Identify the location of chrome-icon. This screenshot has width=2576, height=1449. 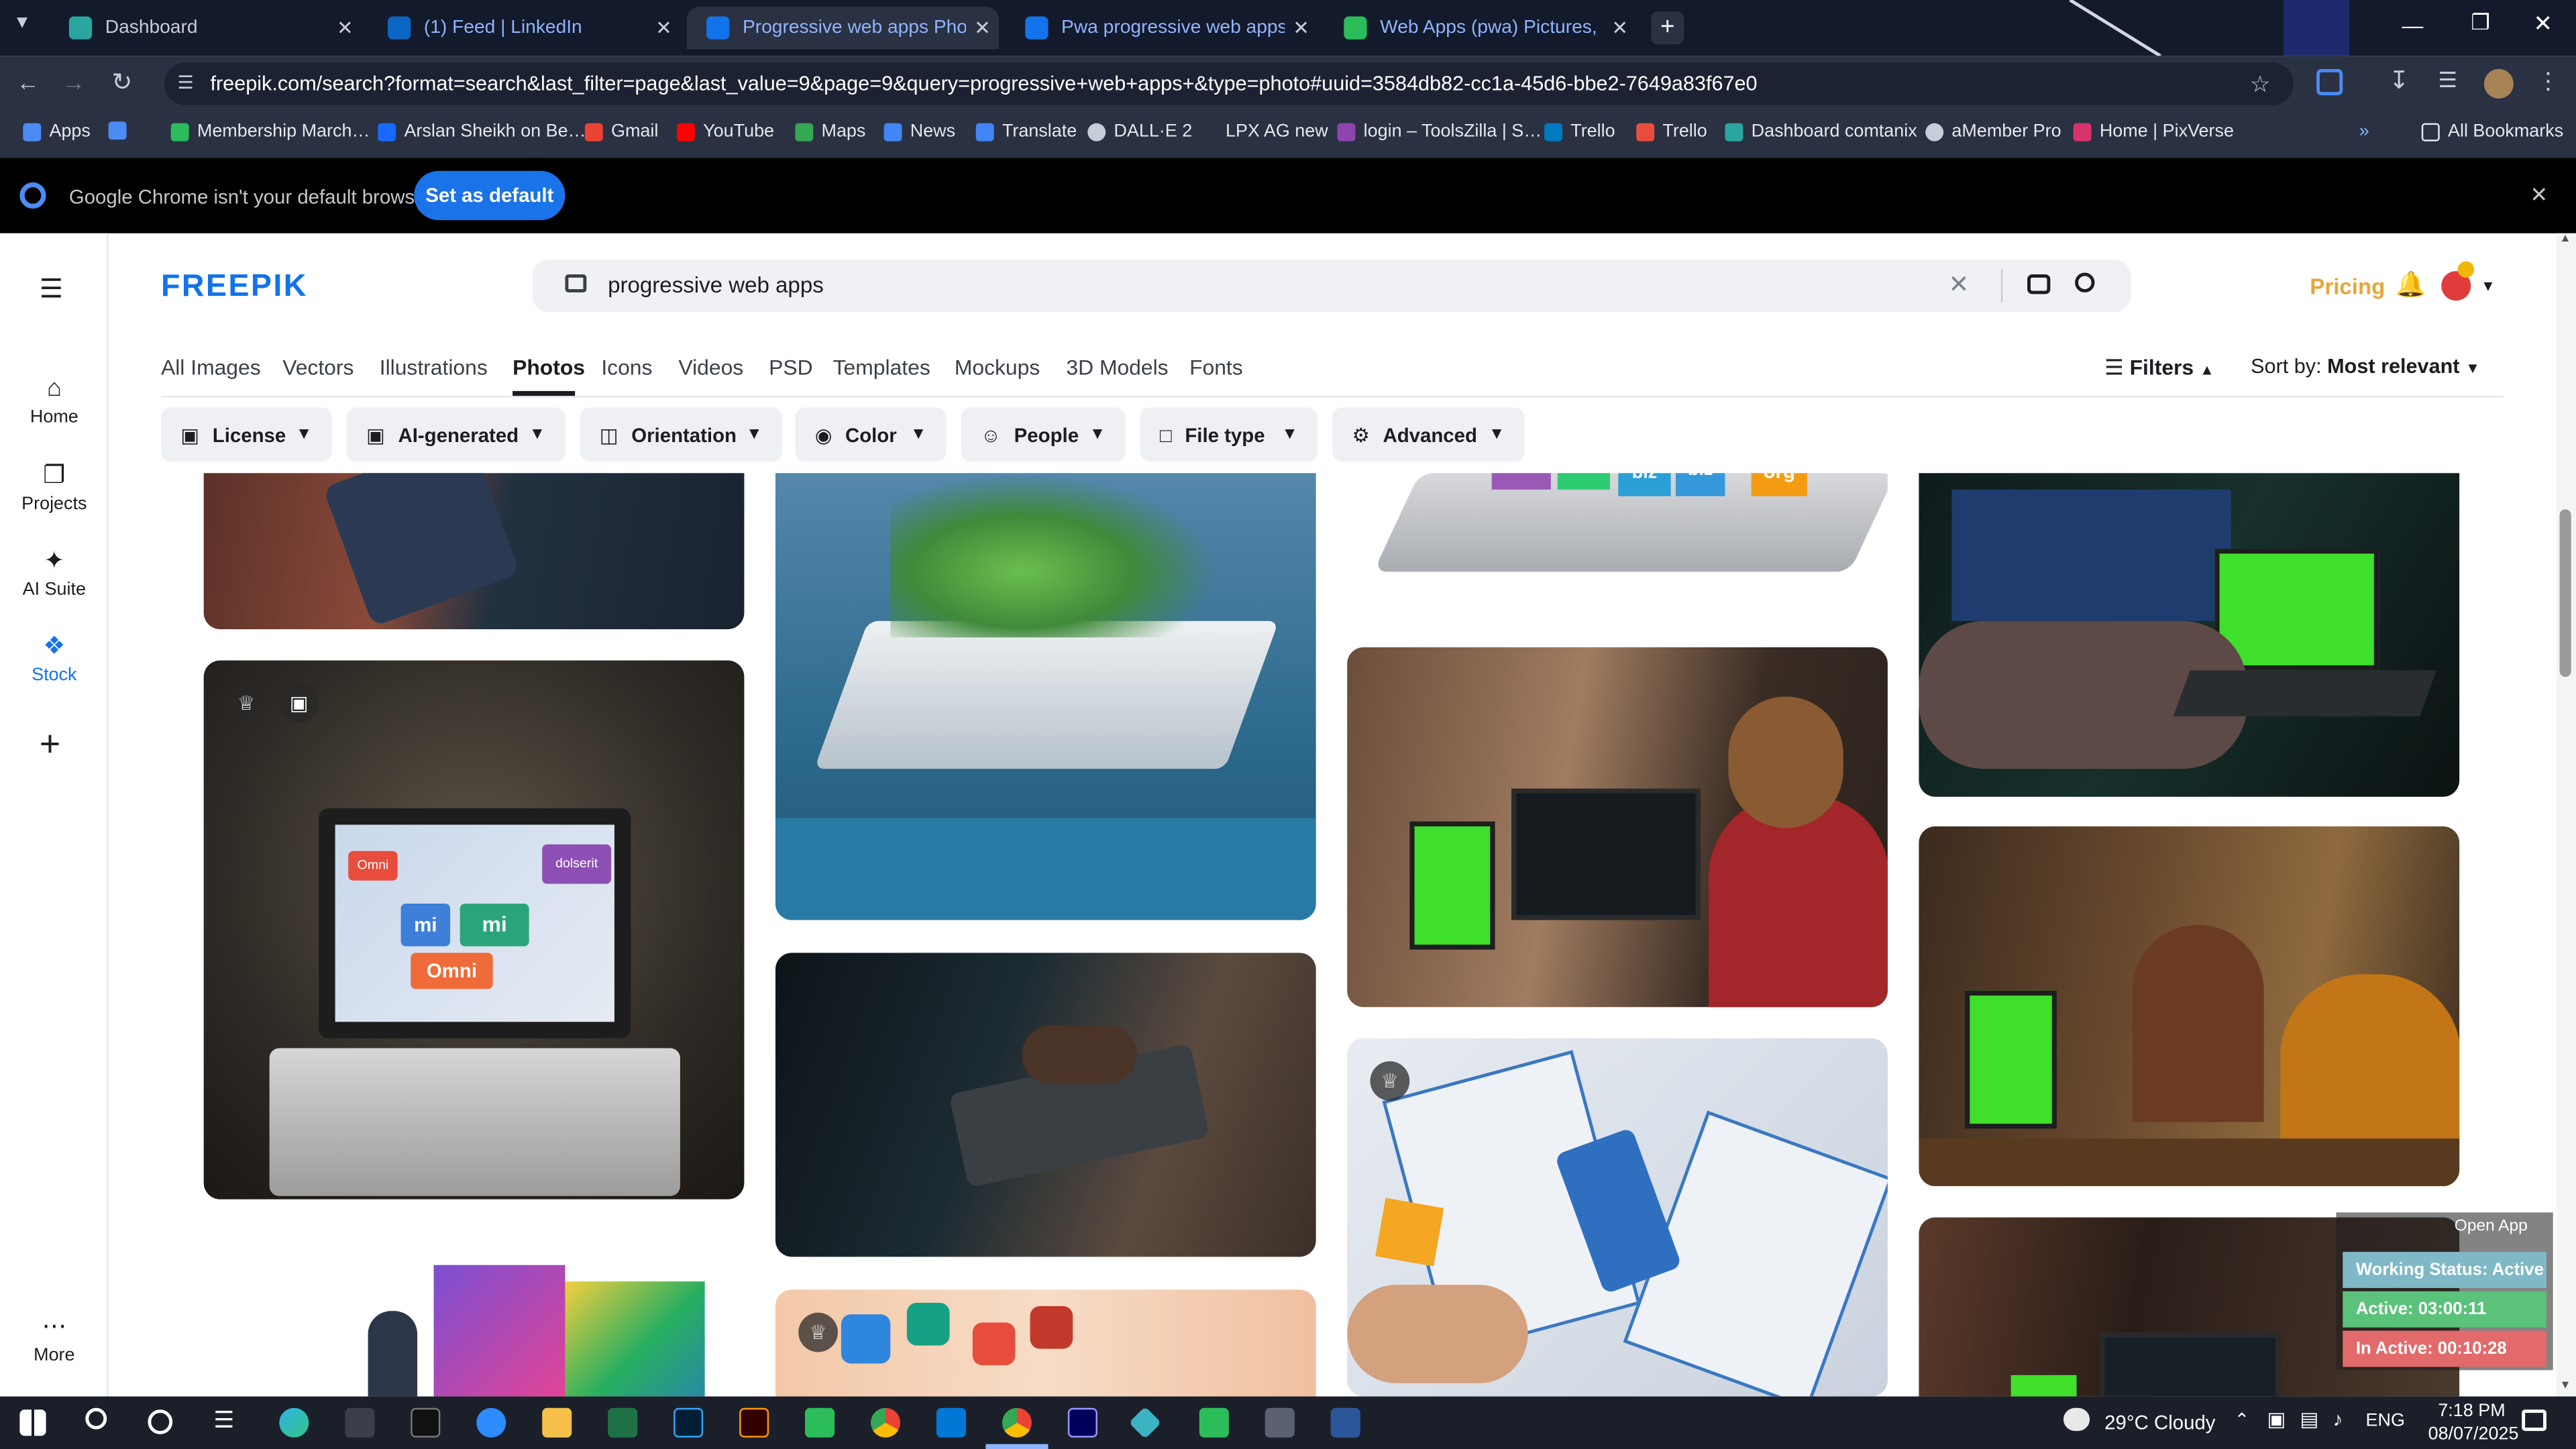
(885, 1422).